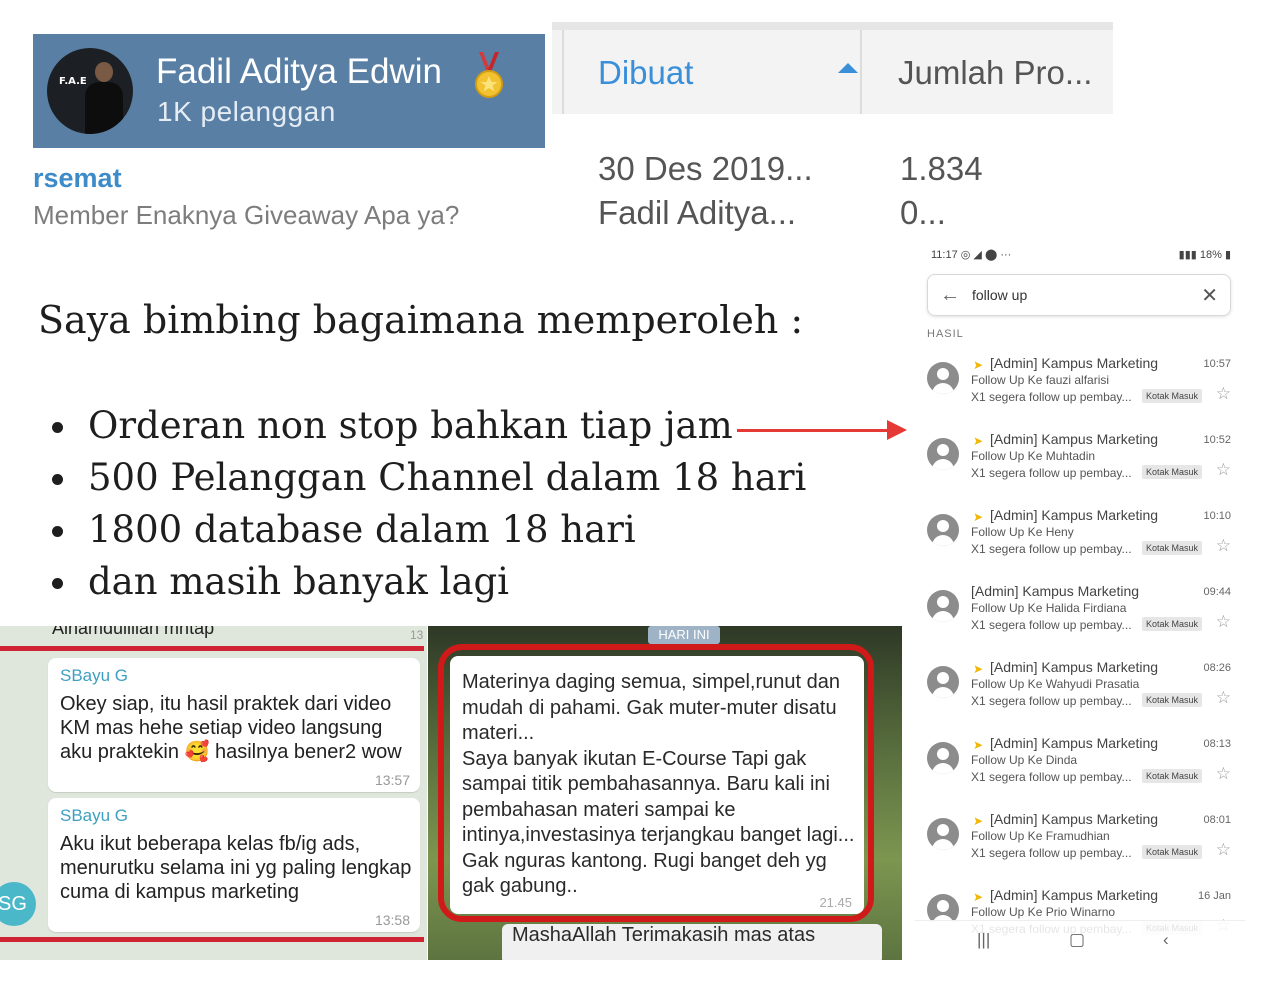 Image resolution: width=1280 pixels, height=995 pixels. I want to click on headline: Saya bimbing bagaimana memperoleh :, so click(421, 320).